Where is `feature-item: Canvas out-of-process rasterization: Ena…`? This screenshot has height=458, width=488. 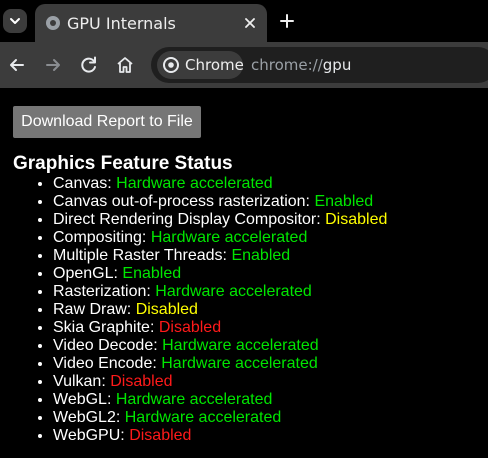 feature-item: Canvas out-of-process rasterization: Ena… is located at coordinates (220, 202).